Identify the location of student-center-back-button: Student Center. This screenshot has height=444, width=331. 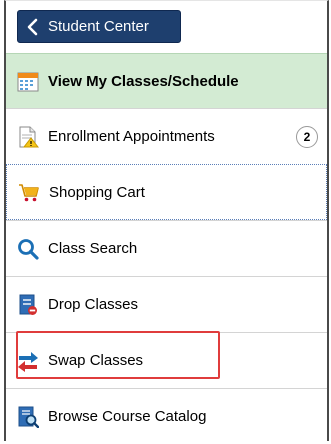
(99, 26).